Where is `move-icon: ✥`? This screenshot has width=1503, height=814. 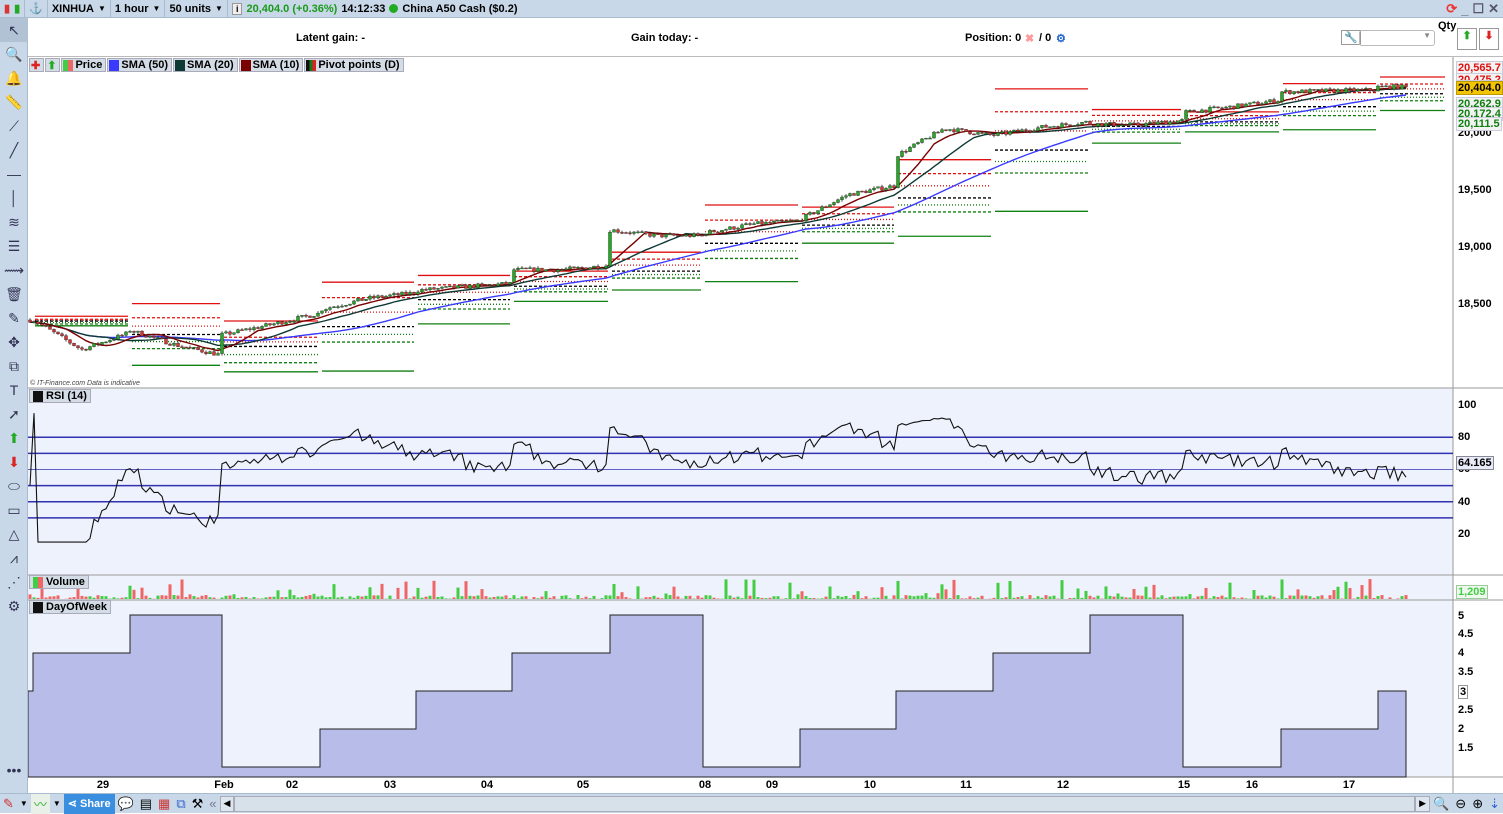
move-icon: ✥ is located at coordinates (14, 342).